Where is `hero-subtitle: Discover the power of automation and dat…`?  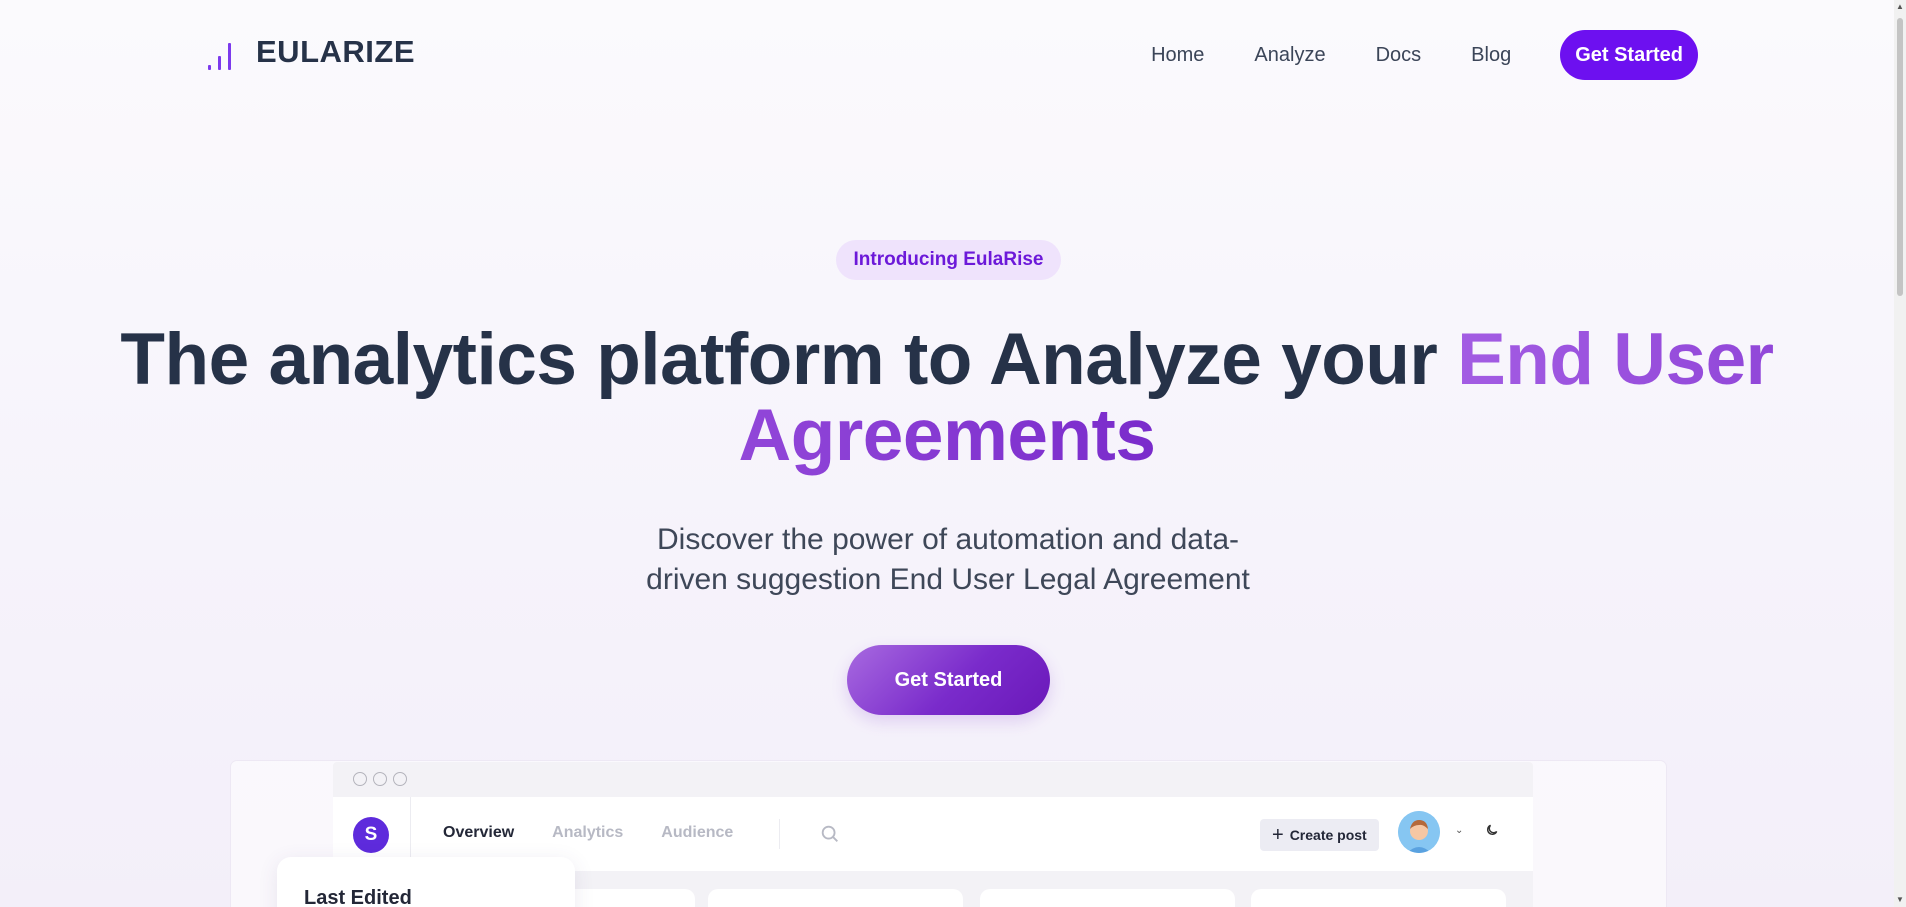 hero-subtitle: Discover the power of automation and dat… is located at coordinates (948, 559).